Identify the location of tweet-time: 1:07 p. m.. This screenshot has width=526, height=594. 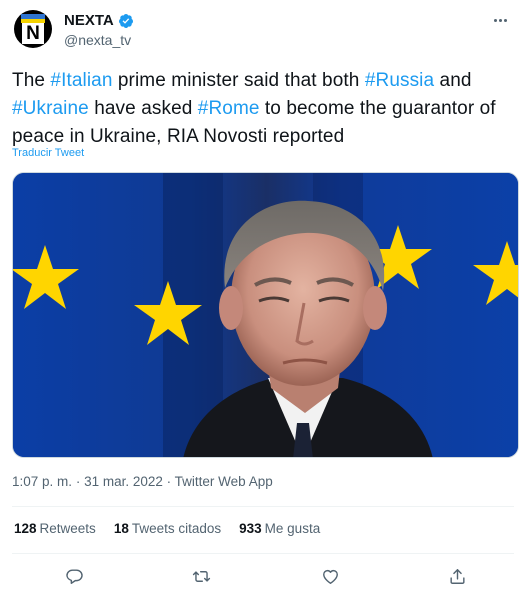
(42, 481).